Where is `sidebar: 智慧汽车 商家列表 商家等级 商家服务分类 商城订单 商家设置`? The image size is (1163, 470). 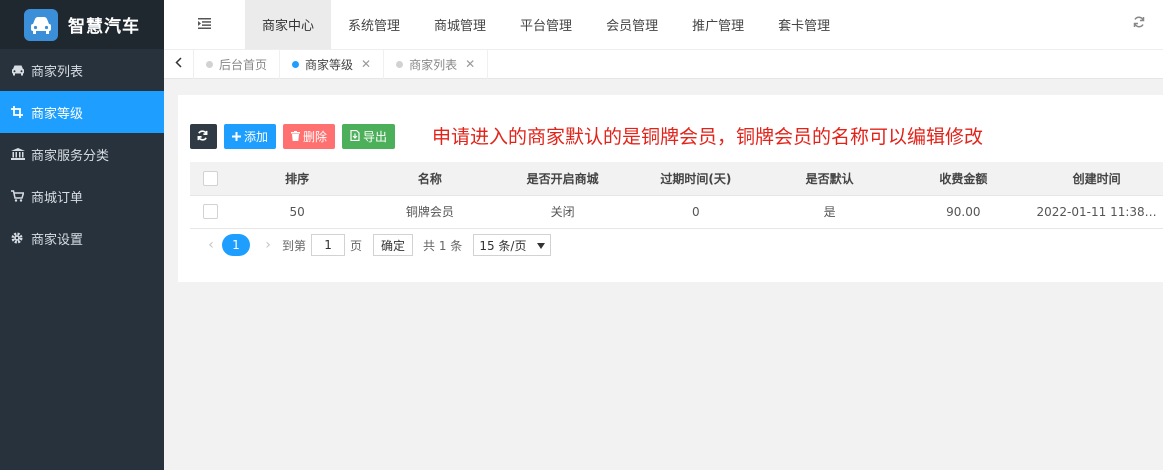 sidebar: 智慧汽车 商家列表 商家等级 商家服务分类 商城订单 商家设置 is located at coordinates (82, 235).